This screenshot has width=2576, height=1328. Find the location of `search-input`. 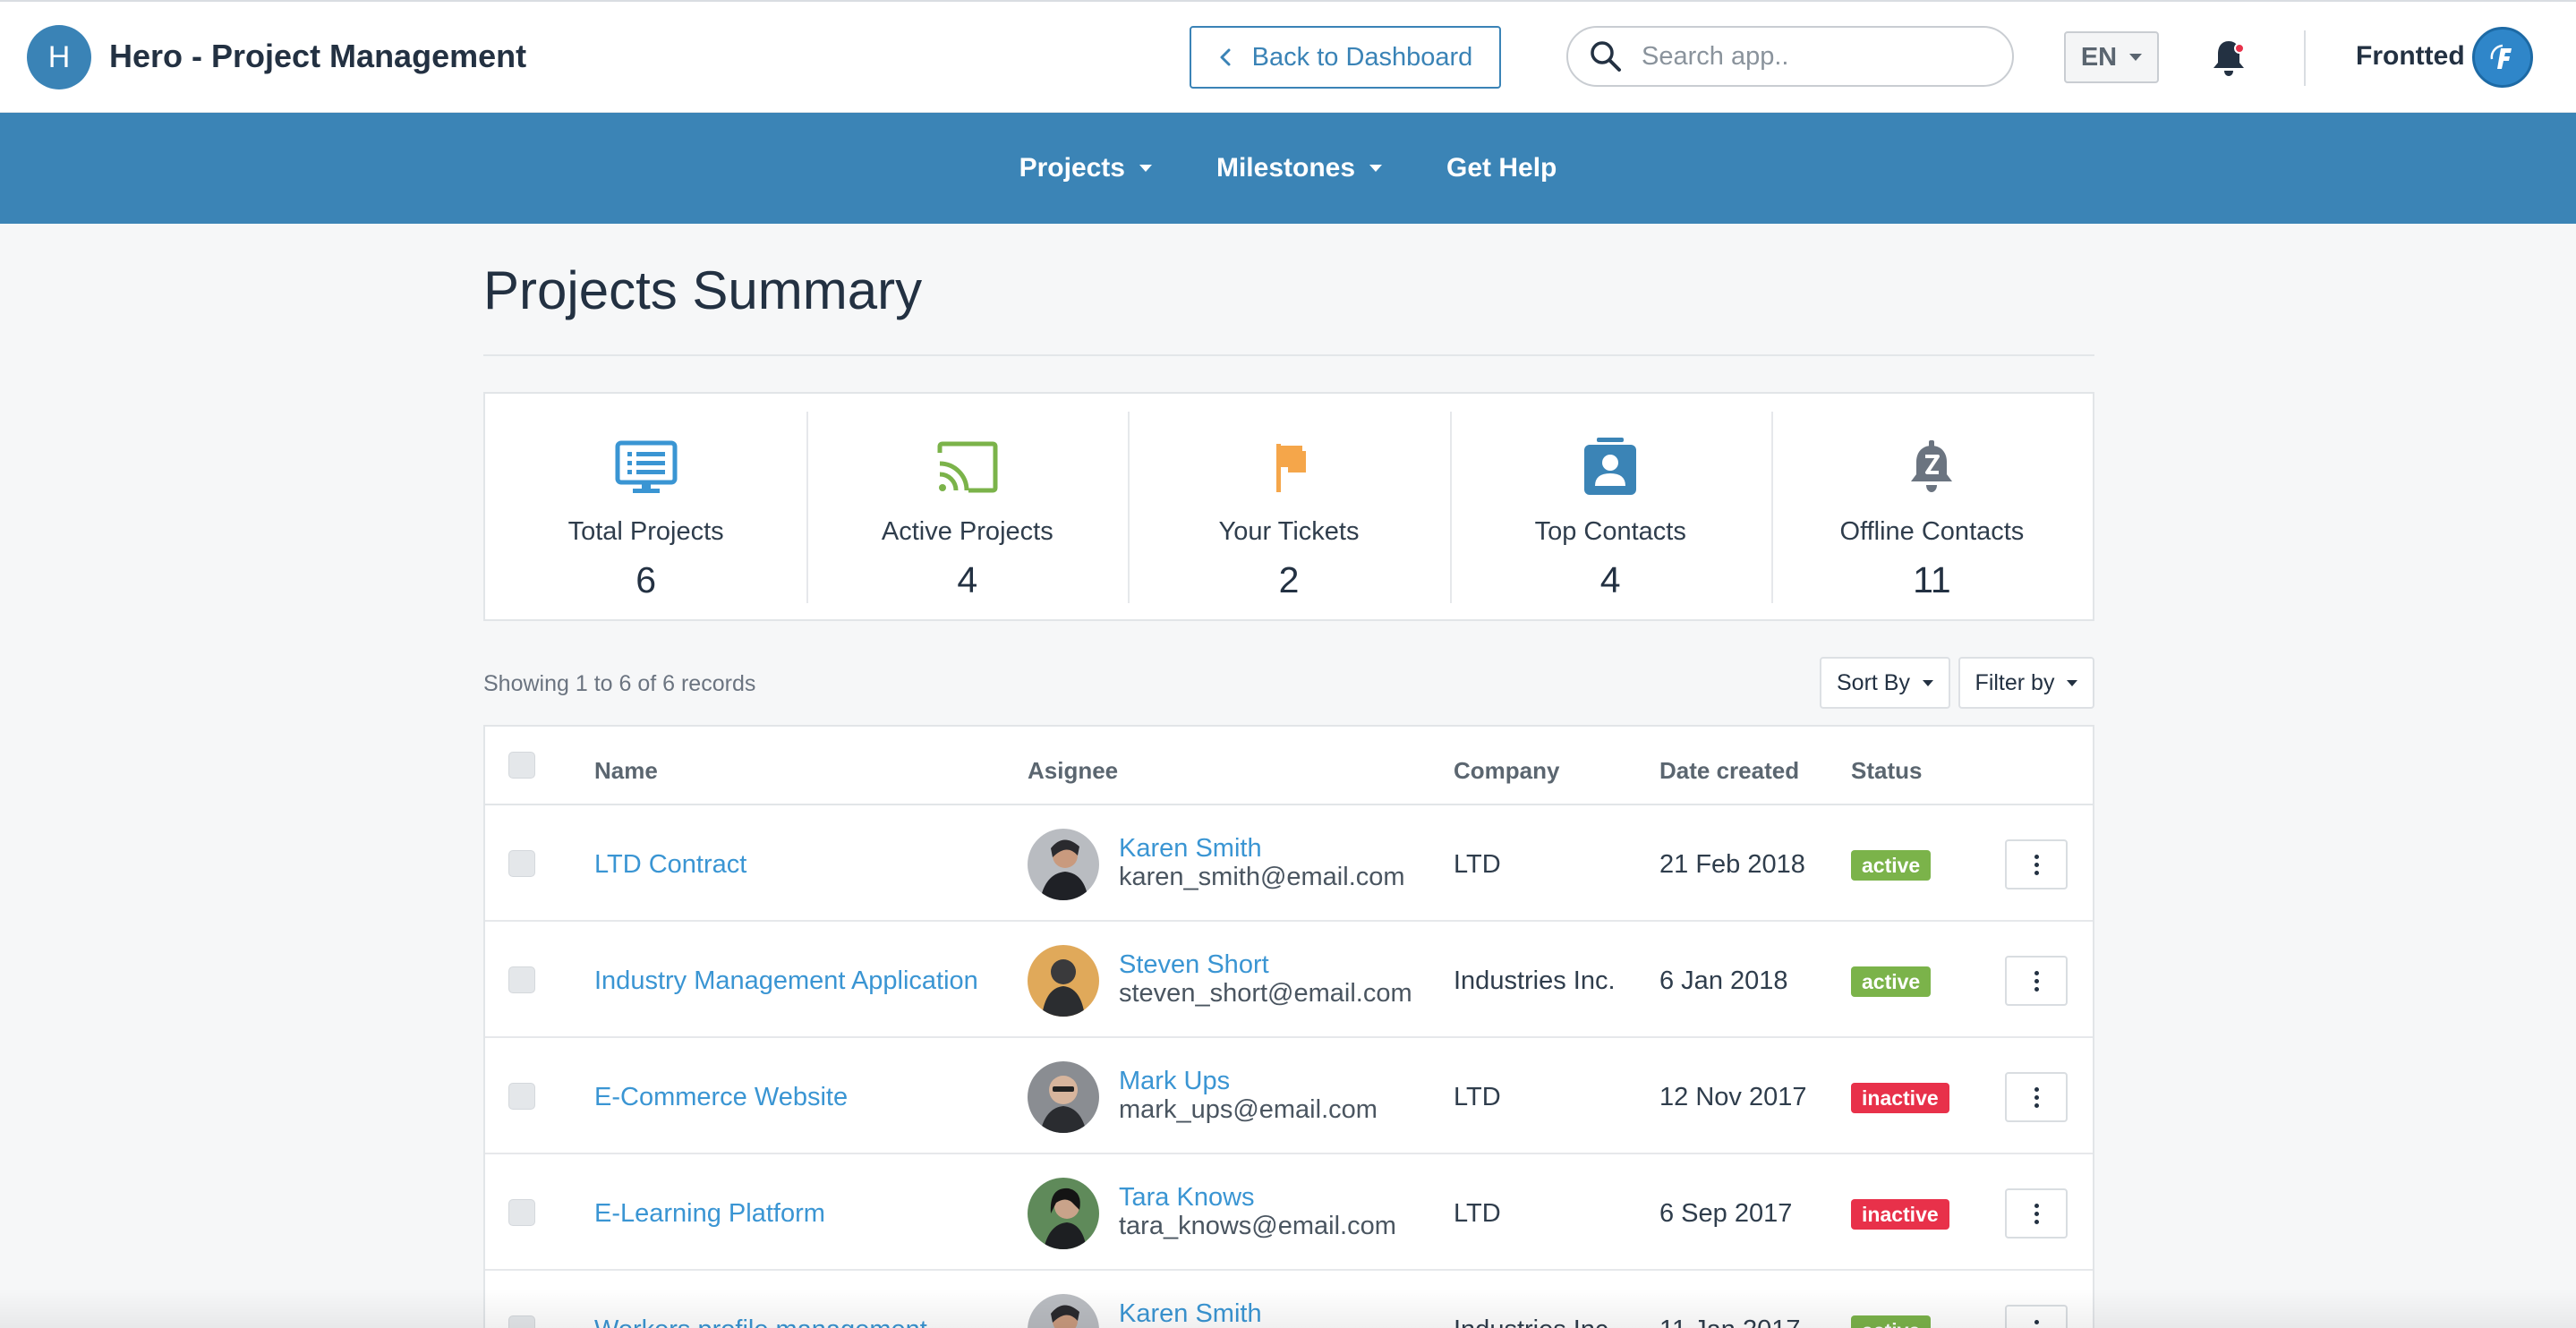

search-input is located at coordinates (1821, 56).